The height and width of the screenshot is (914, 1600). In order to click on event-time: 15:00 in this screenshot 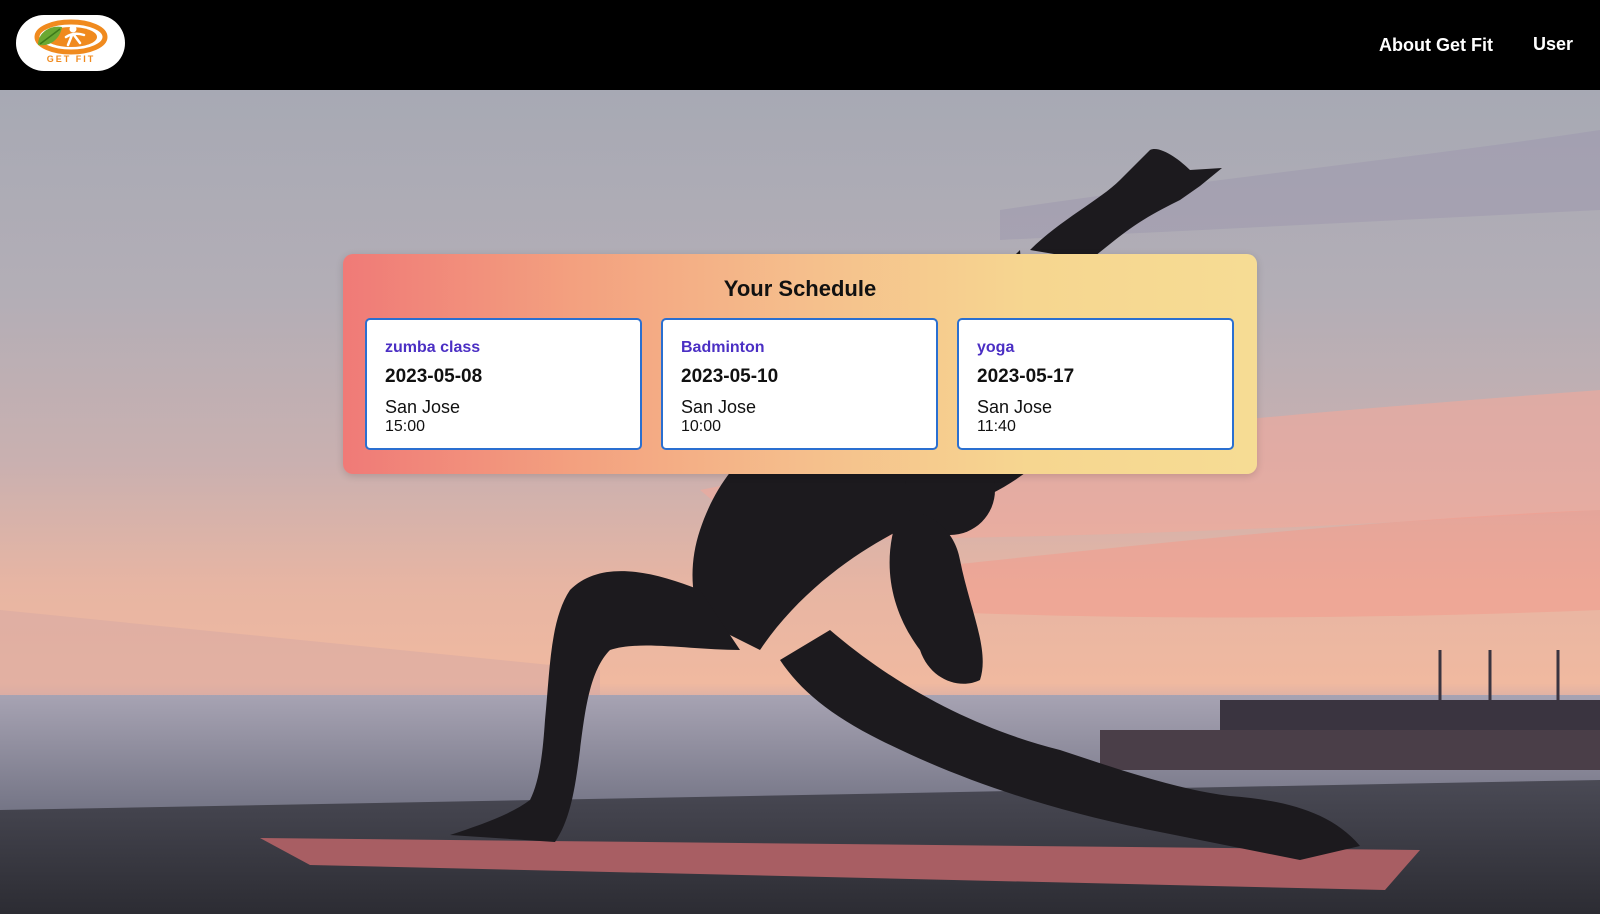, I will do `click(405, 426)`.